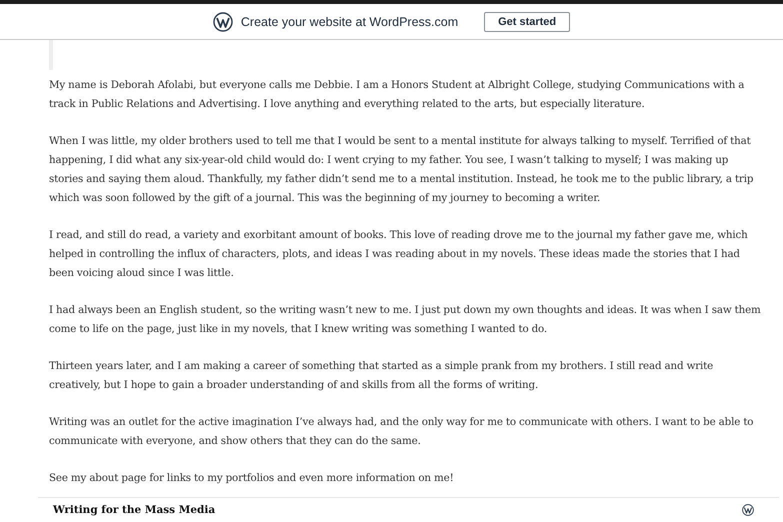  I want to click on body-paragraph: When I was little, my older brothers used to tell me that I would be sent to a mental institute for always talking to myself. Terrified of that happening, I did what any six-year-old child would do: I went crying to my father. You see, I wasn’t talking to myself; I was making up stories and saying them aloud. Thankfully, my father didn’t send me to a mental institution. Instead, he took me to the public library, a trip which was soon followed by the gift of a journal. This was the beginning of my journey to becoming a writer., so click(401, 170).